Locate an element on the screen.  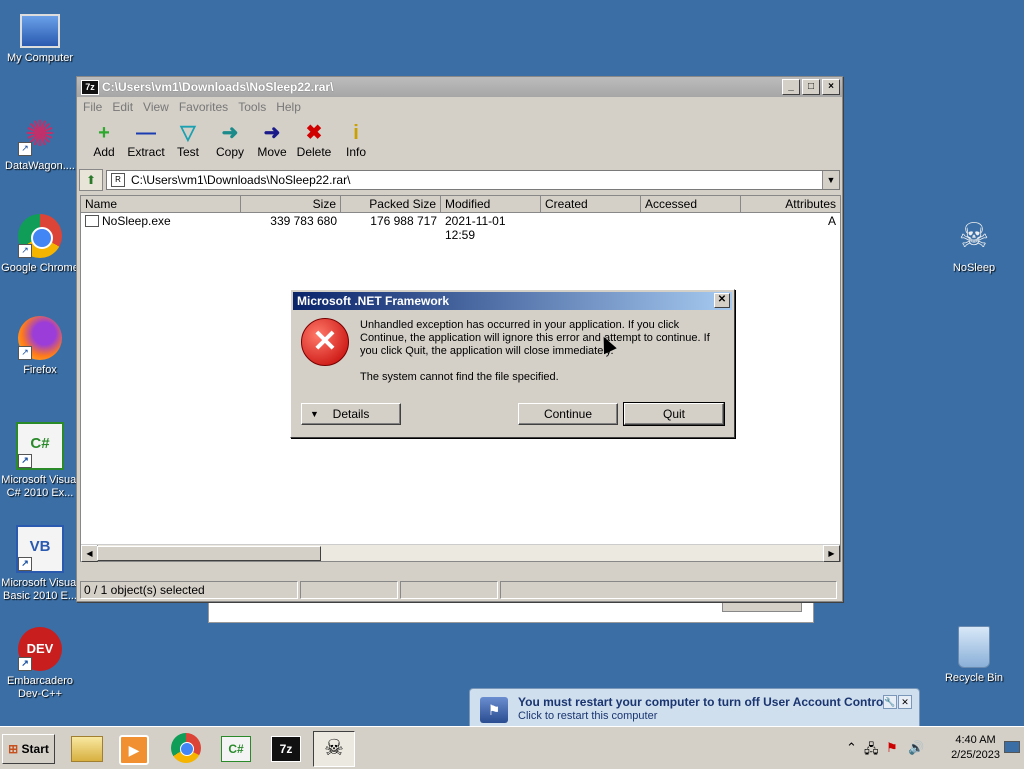
delete-icon: ✖ is located at coordinates (314, 133).